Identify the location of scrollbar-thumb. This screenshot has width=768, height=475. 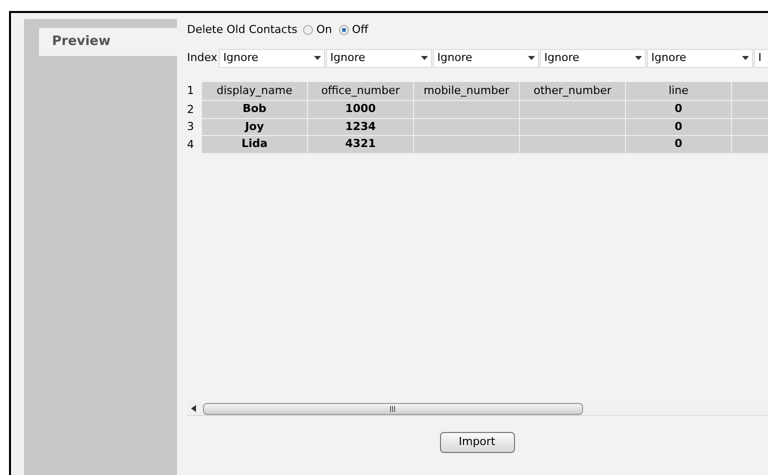
(393, 408).